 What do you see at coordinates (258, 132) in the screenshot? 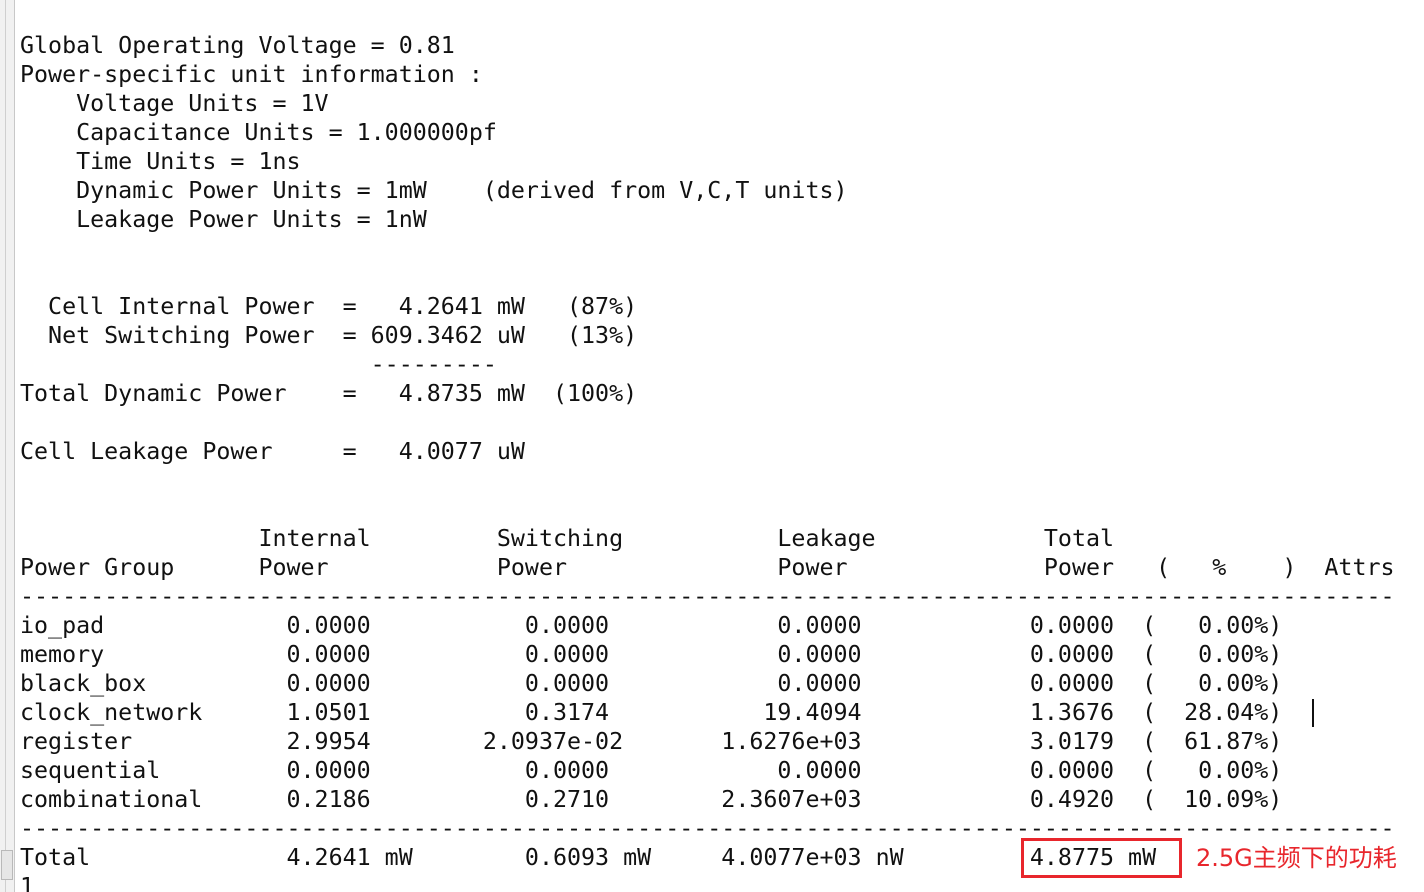
I see `line-capacitance-units: Capacitance Units = 1.000000pf` at bounding box center [258, 132].